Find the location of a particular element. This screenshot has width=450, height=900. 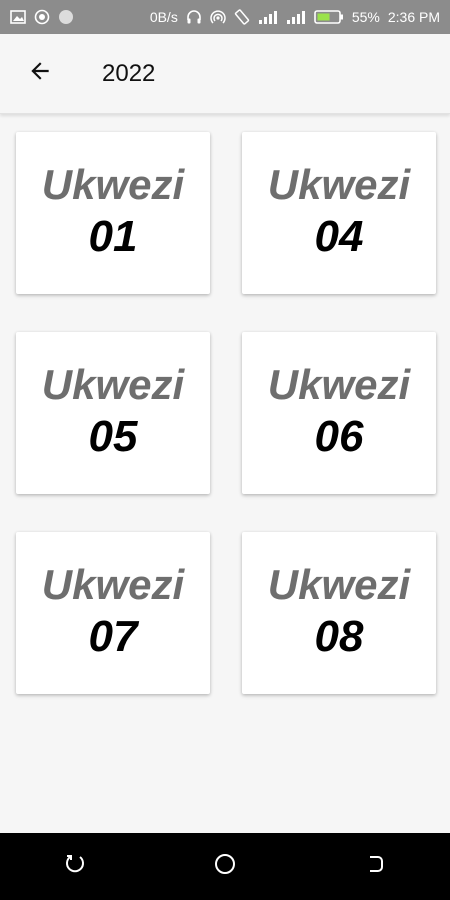

month-card: Ukwezi 07 is located at coordinates (113, 613).